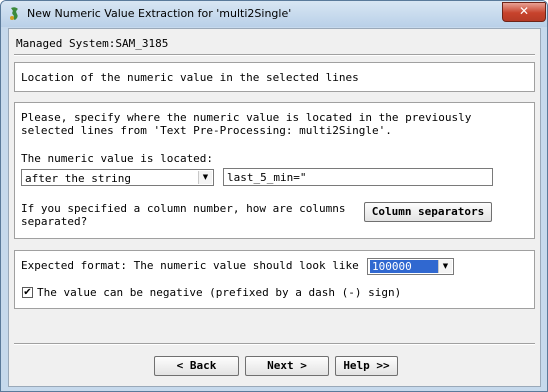 The image size is (548, 392). Describe the element at coordinates (524, 12) in the screenshot. I see `close-button: ✕` at that location.